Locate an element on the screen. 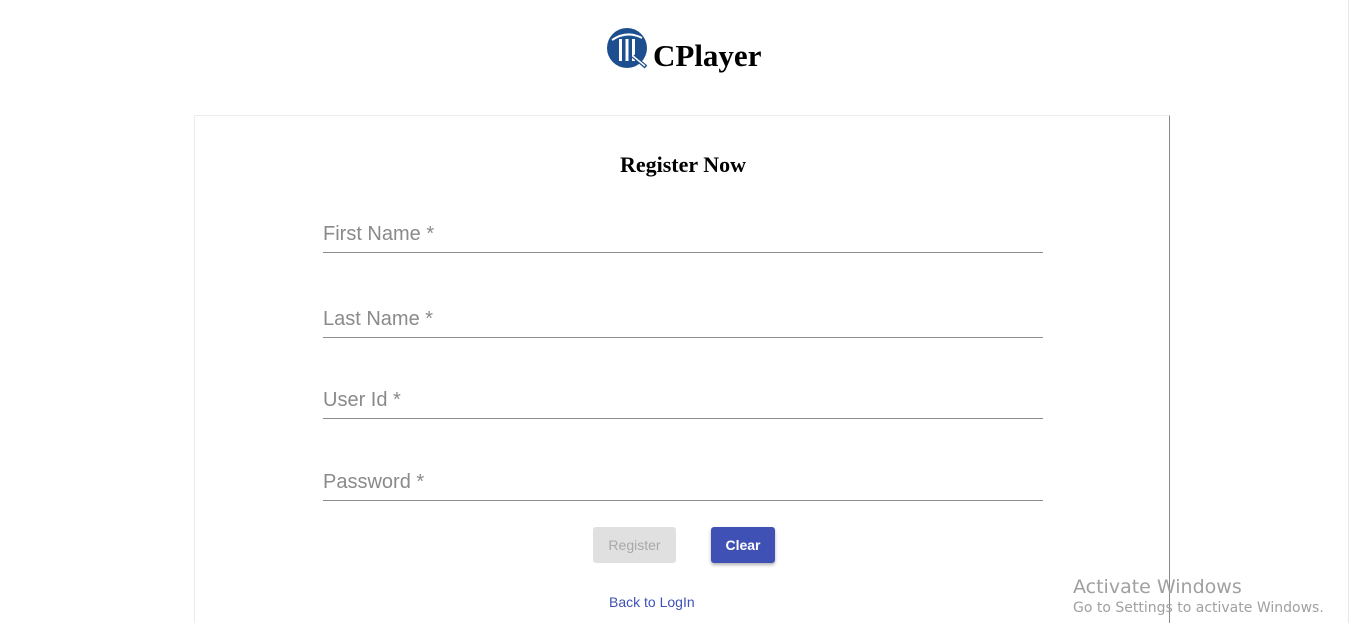 Image resolution: width=1350 pixels, height=623 pixels. user-id-field-wrapper is located at coordinates (683, 400).